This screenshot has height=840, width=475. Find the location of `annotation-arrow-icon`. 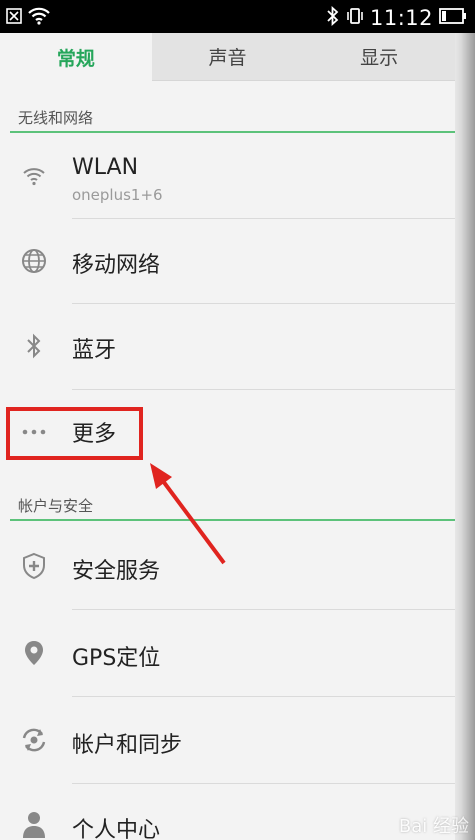

annotation-arrow-icon is located at coordinates (188, 514).